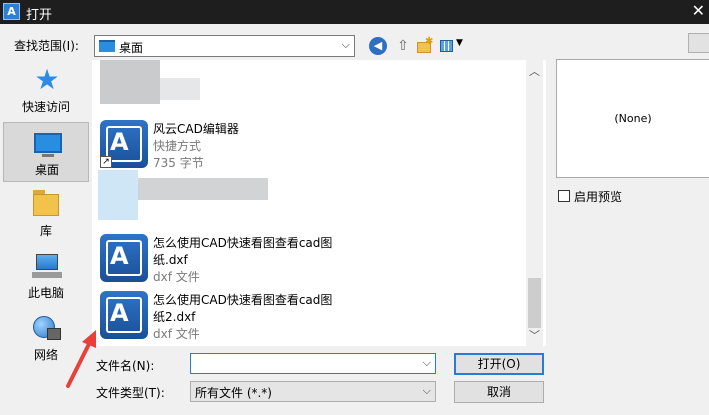 The width and height of the screenshot is (709, 415). I want to click on place-label: 此电脑, so click(45, 293).